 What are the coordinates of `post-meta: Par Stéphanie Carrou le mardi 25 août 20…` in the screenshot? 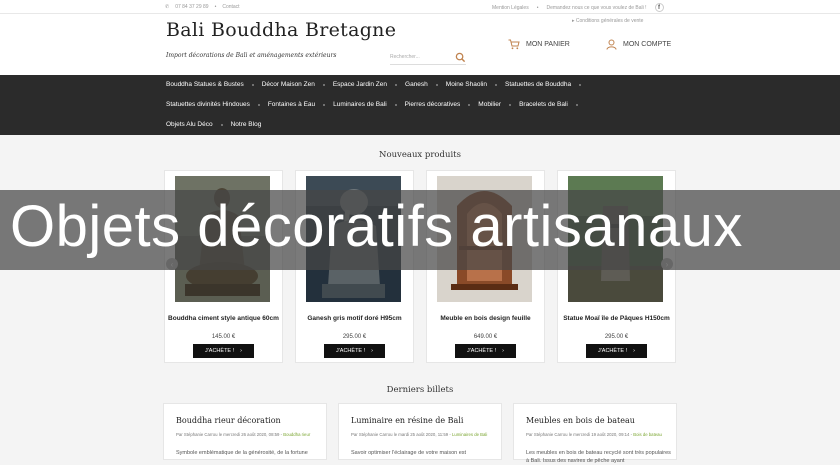 It's located at (422, 435).